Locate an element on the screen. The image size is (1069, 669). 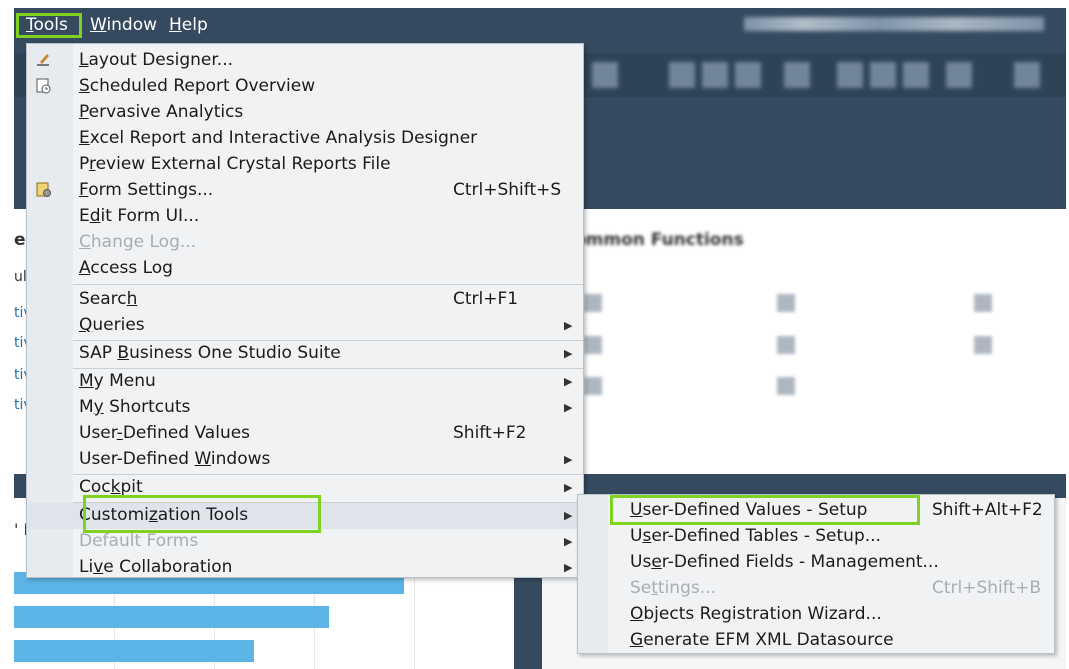
menu-item-studio-suite: SAP Business One Studio Suite ▶ is located at coordinates (305, 354).